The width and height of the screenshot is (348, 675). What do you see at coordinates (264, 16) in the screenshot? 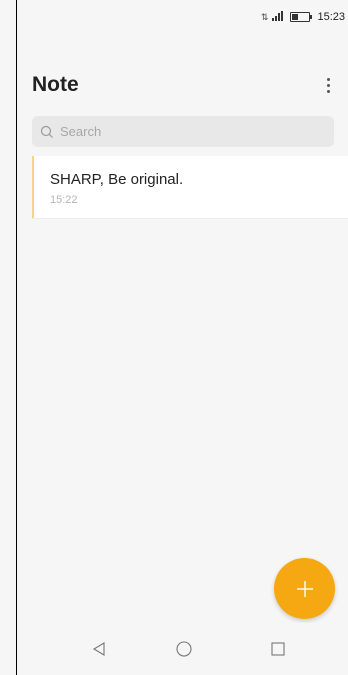
I see `data-arrows-icon: ⇅` at bounding box center [264, 16].